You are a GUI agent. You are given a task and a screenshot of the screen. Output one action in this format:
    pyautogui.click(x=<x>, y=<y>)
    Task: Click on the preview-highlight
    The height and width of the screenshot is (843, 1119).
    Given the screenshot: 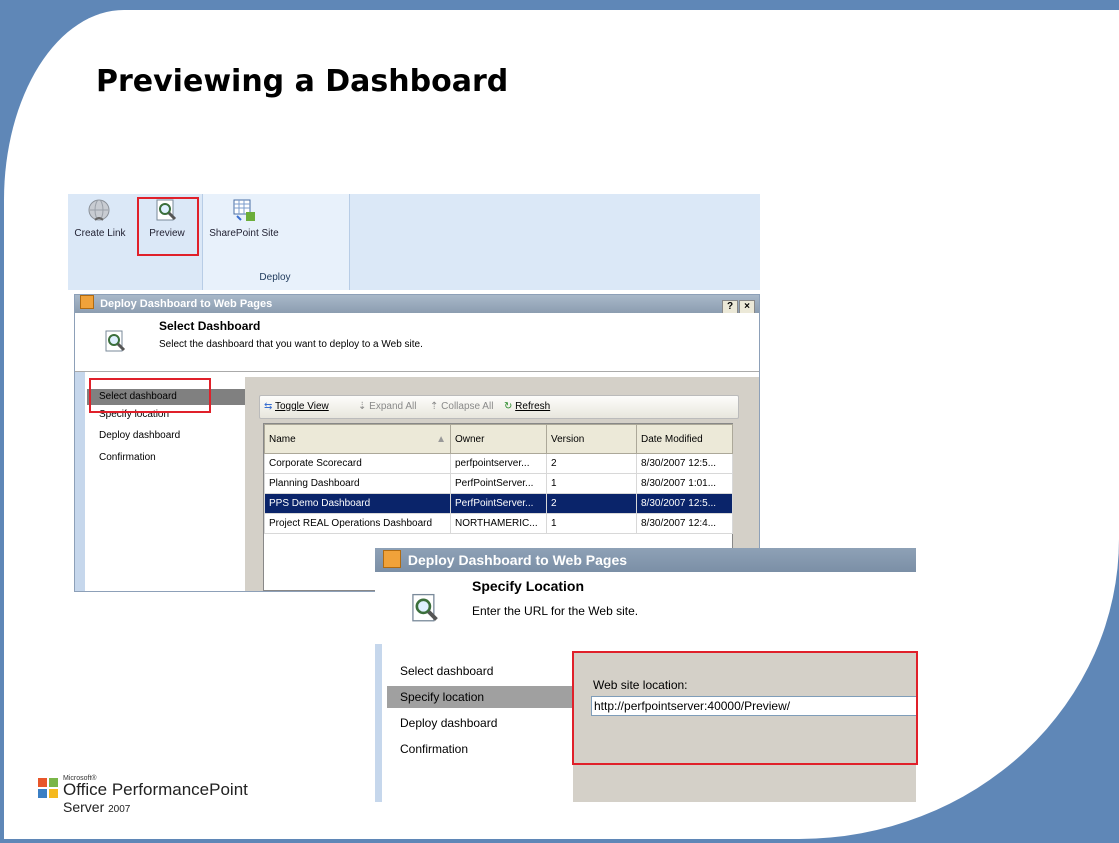 What is the action you would take?
    pyautogui.click(x=168, y=226)
    